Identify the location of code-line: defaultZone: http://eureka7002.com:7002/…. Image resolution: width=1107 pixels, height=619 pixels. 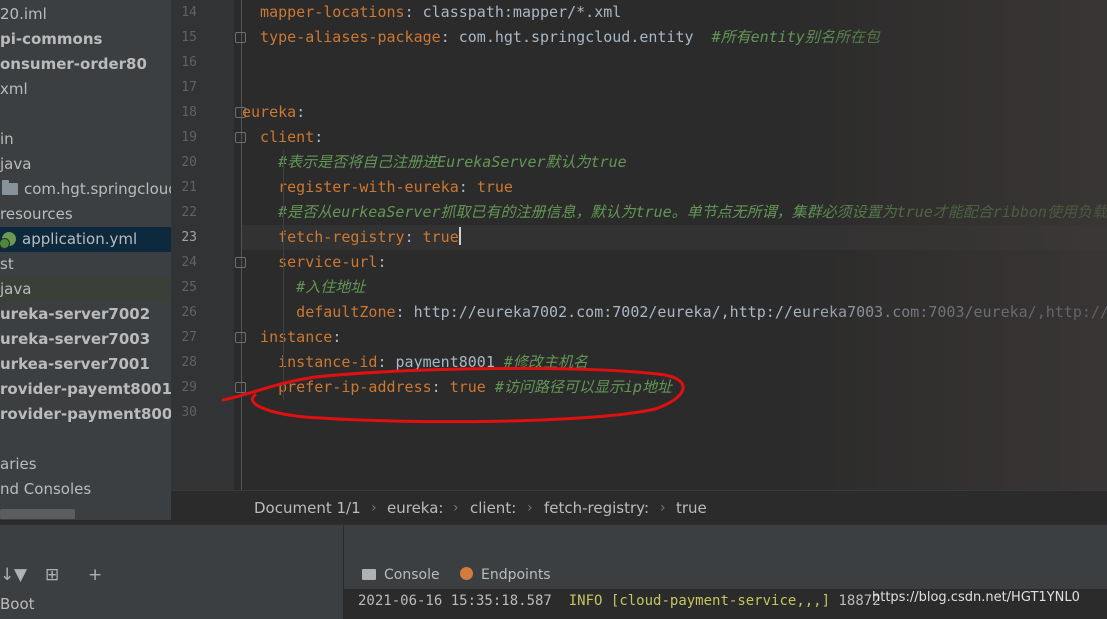
(674, 312).